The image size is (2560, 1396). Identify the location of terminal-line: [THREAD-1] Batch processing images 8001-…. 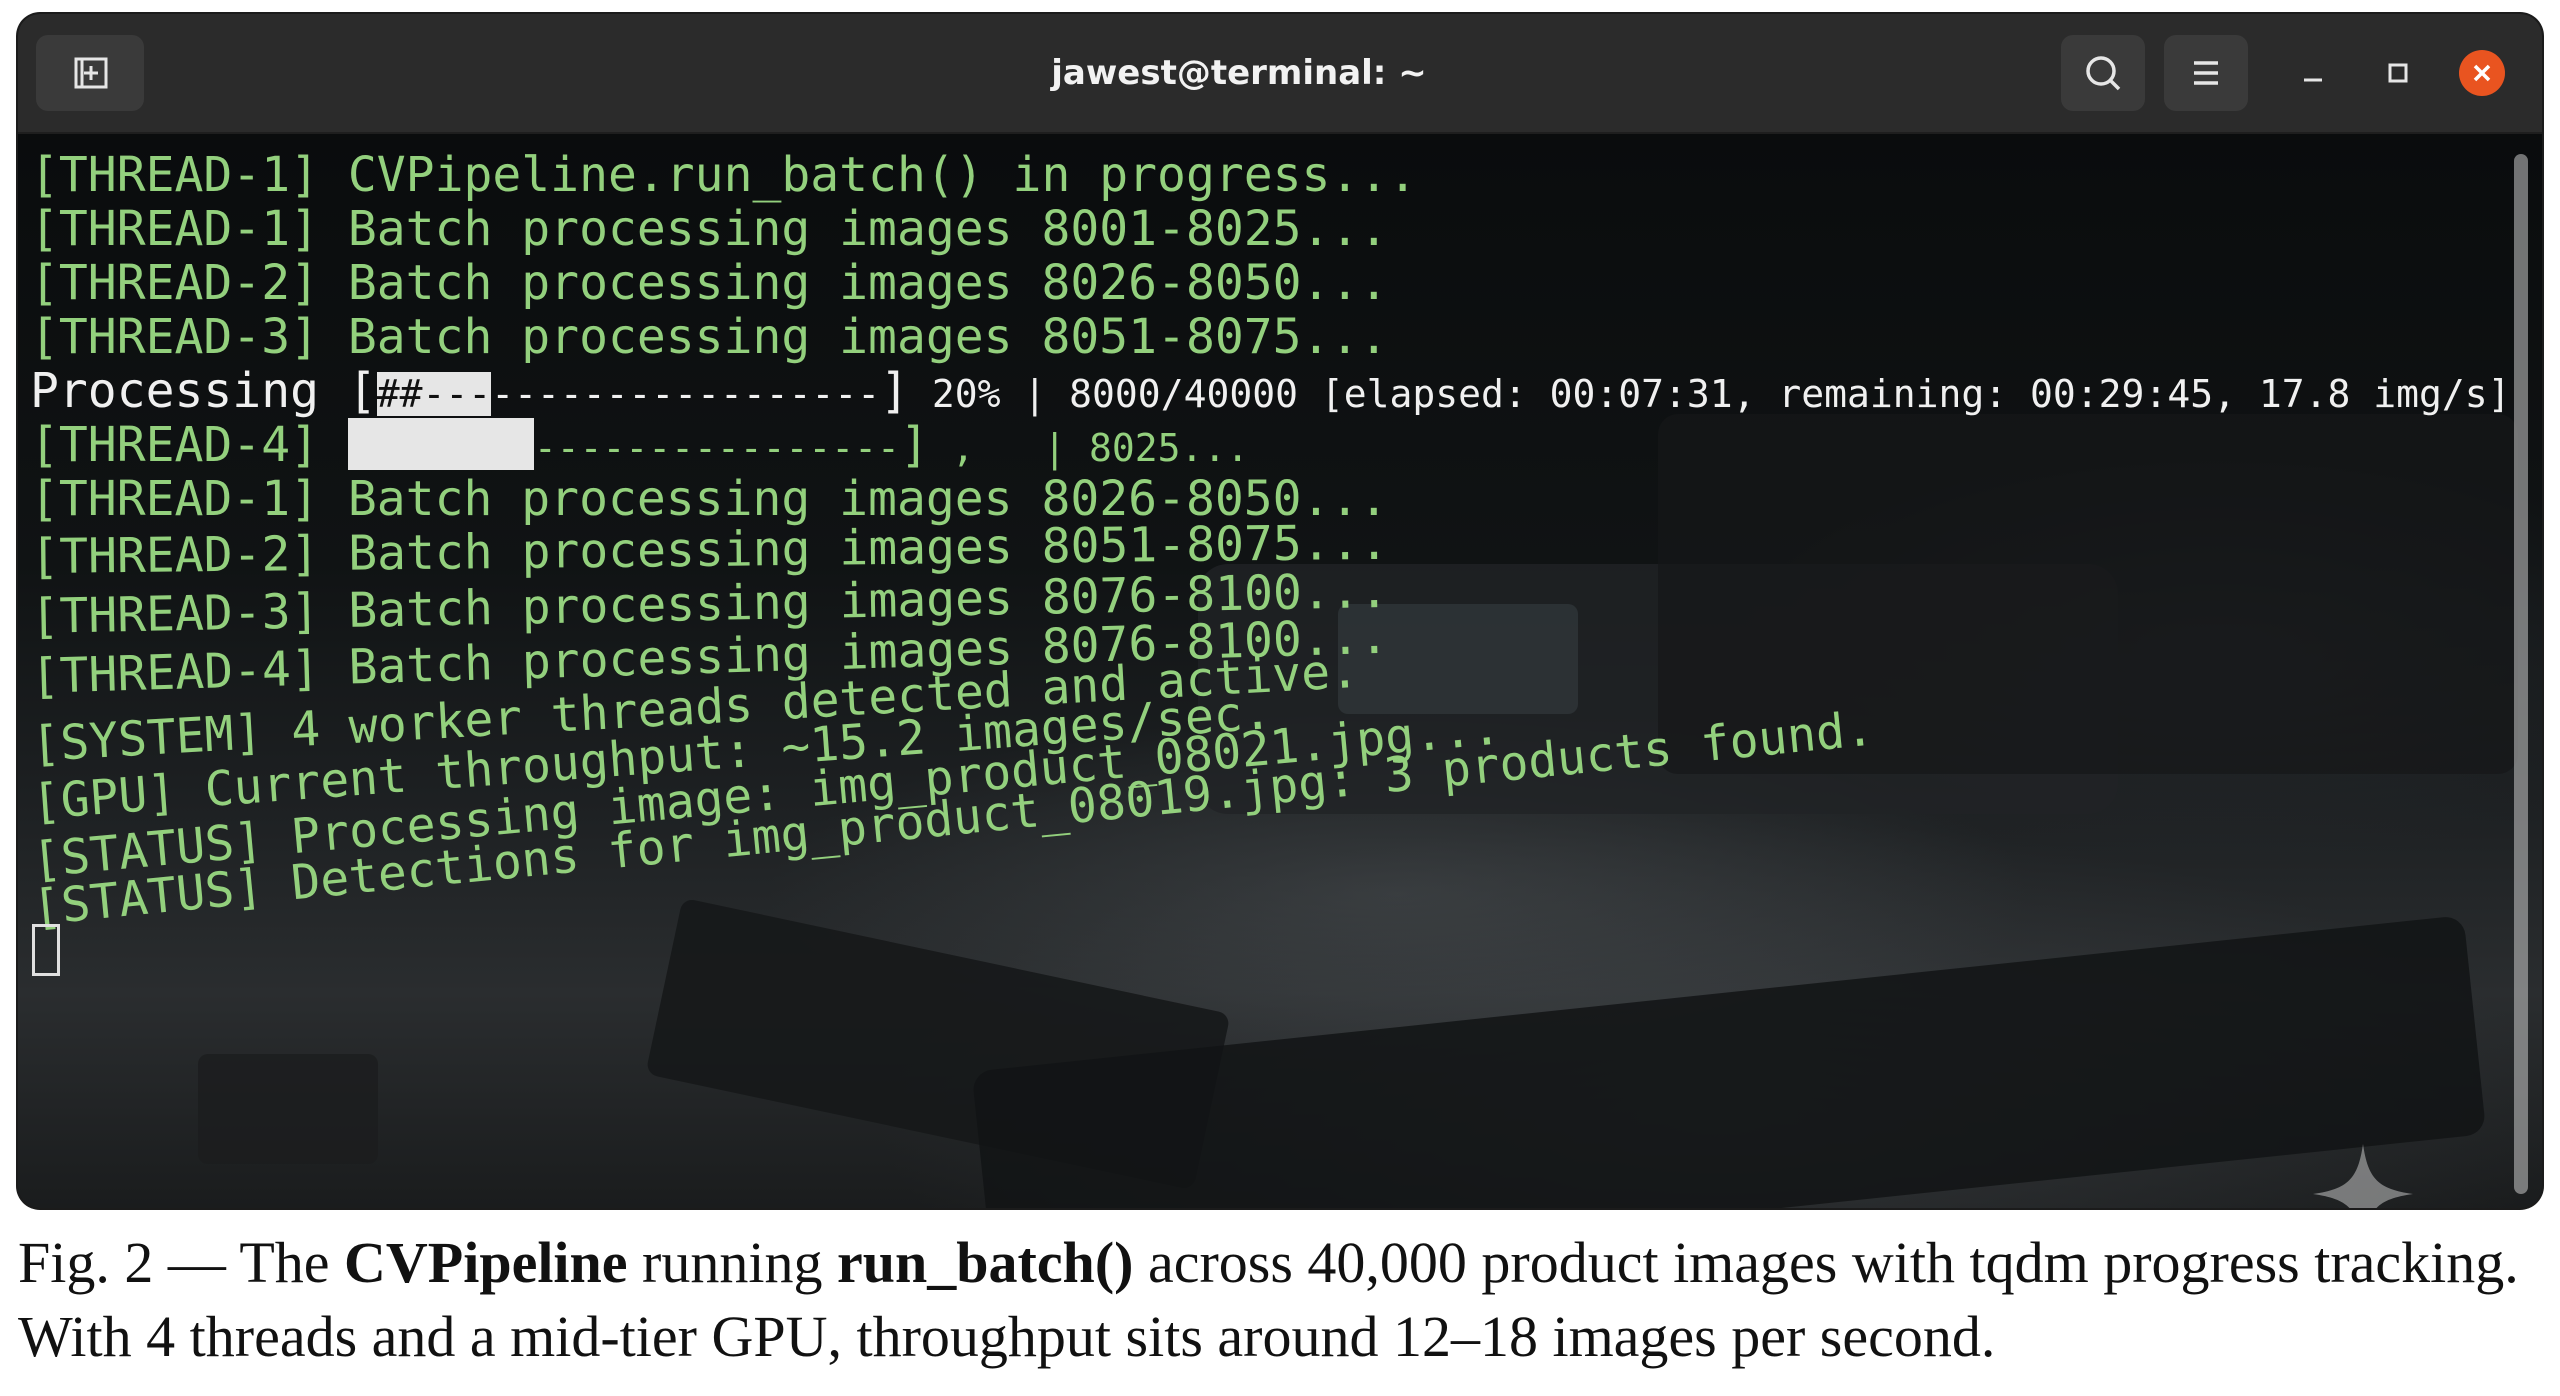
(709, 229).